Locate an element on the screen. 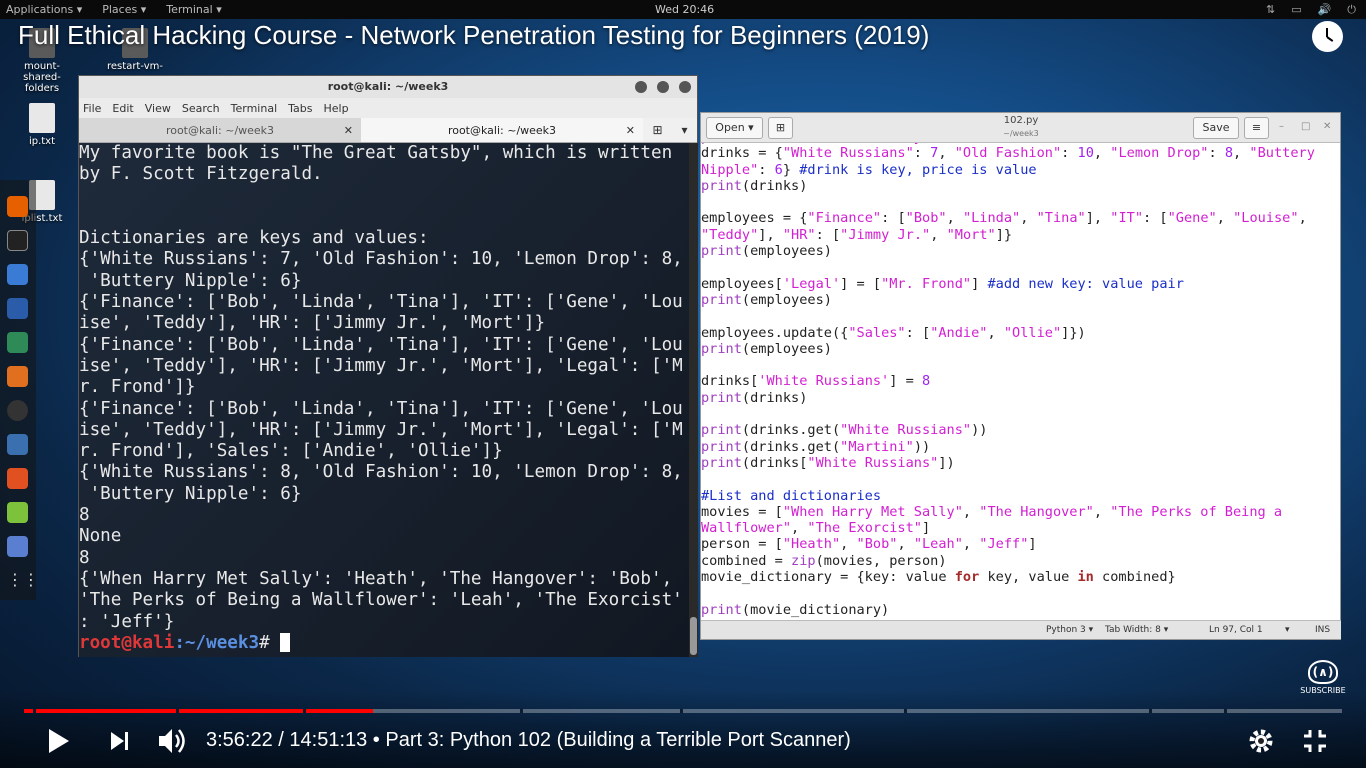 The image size is (1366, 768). network-icon: ⇅ is located at coordinates (1270, 10).